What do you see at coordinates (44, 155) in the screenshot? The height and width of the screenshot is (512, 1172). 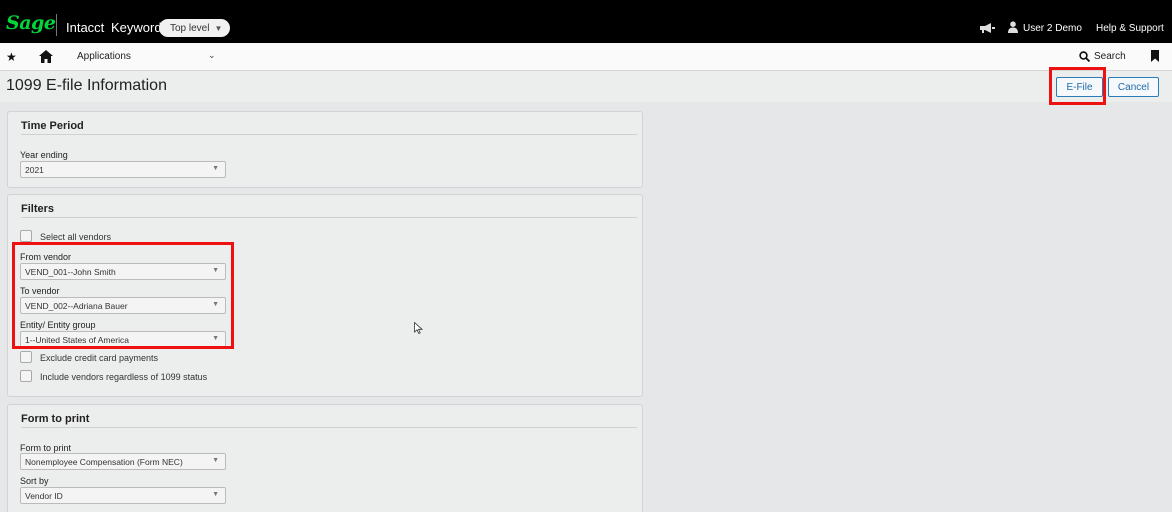 I see `year-ending-label: Year ending` at bounding box center [44, 155].